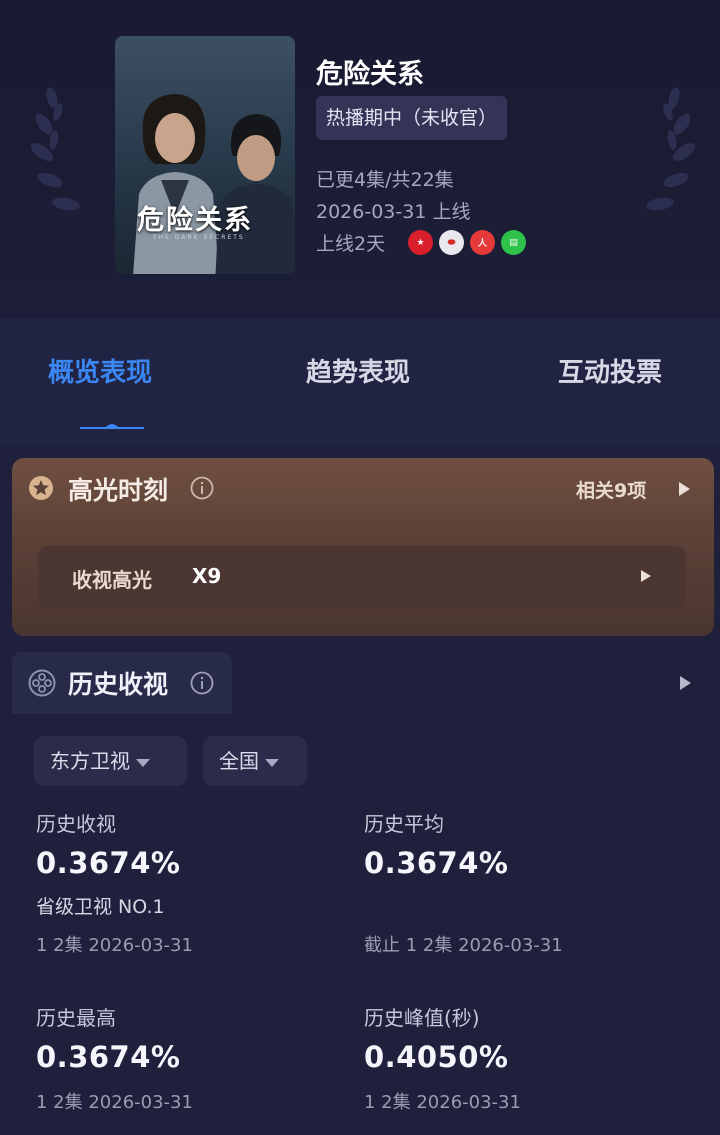 The height and width of the screenshot is (1135, 720). What do you see at coordinates (436, 1057) in the screenshot?
I see `stat-value: 0.4050%` at bounding box center [436, 1057].